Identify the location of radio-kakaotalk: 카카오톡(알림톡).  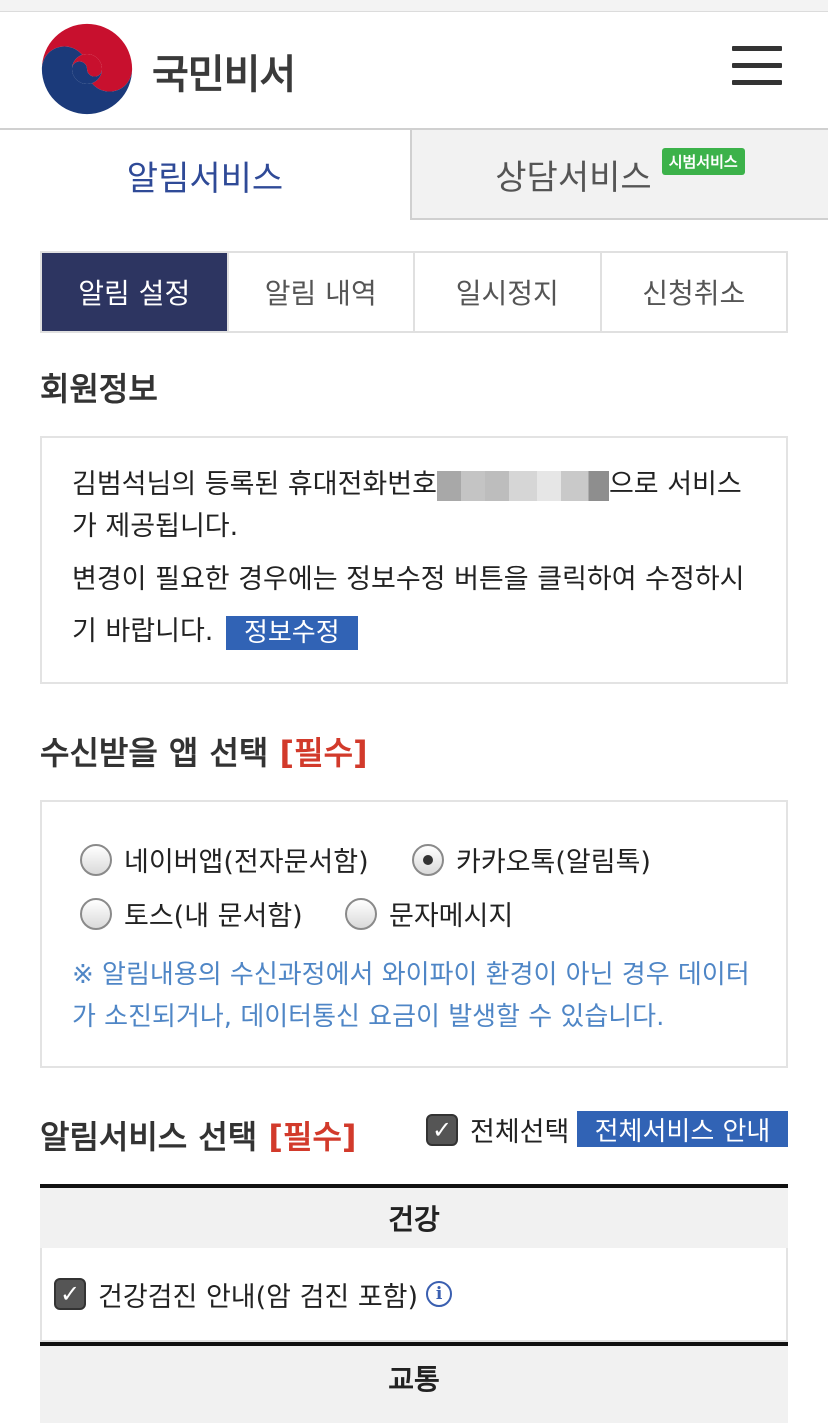
(531, 859).